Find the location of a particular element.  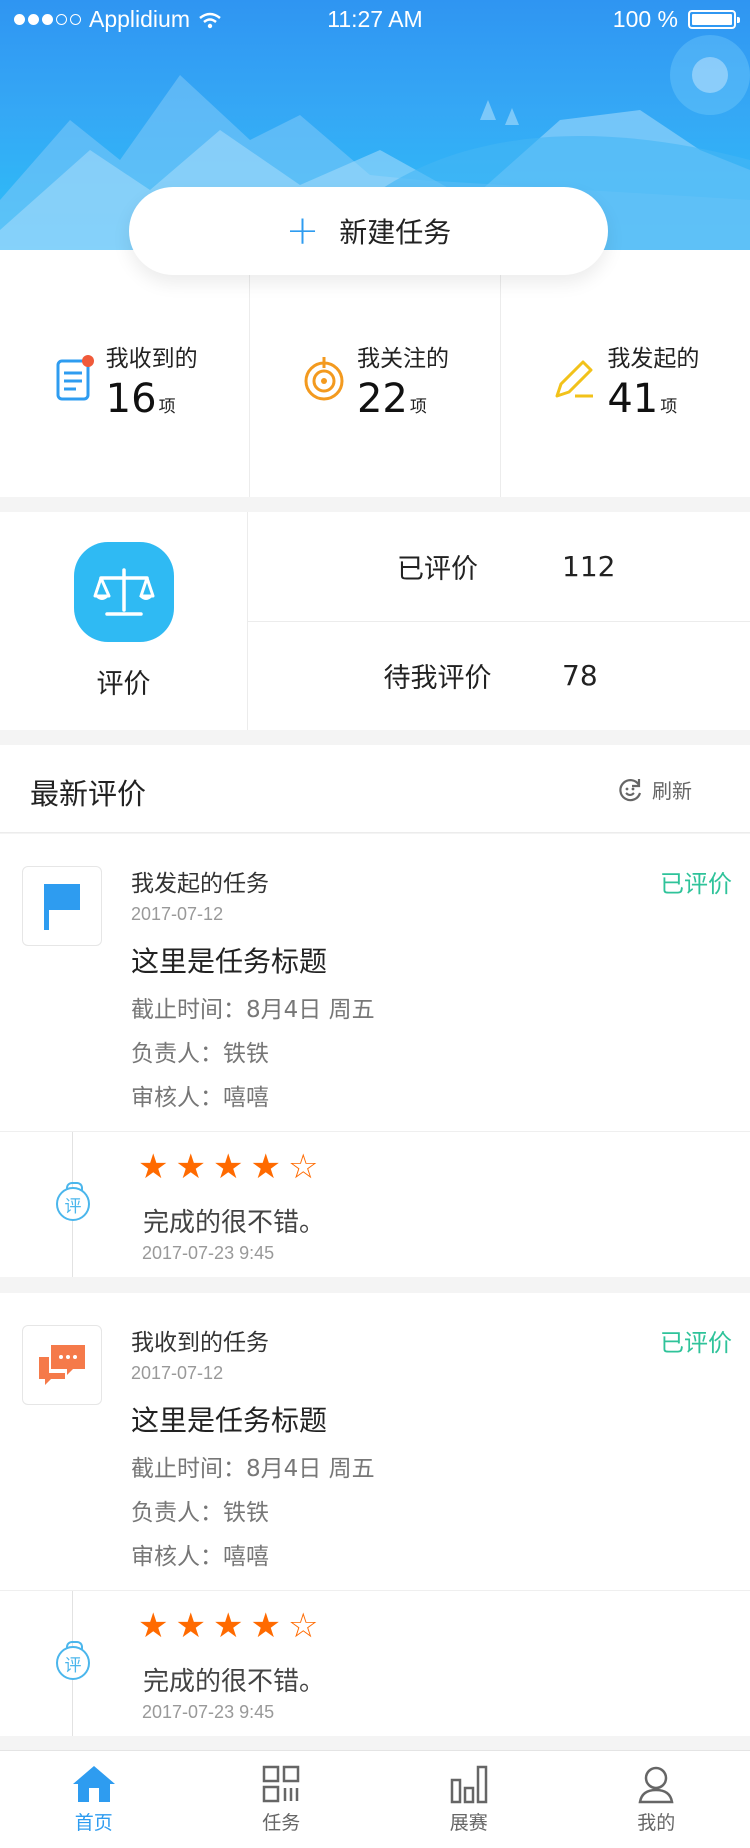

stat-received: 我收到的 16 项 is located at coordinates (125, 373).